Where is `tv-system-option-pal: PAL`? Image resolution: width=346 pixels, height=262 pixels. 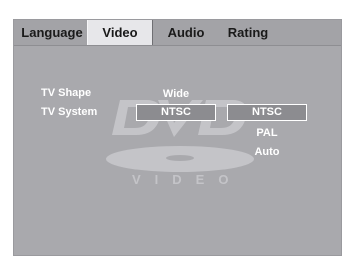 tv-system-option-pal: PAL is located at coordinates (267, 133).